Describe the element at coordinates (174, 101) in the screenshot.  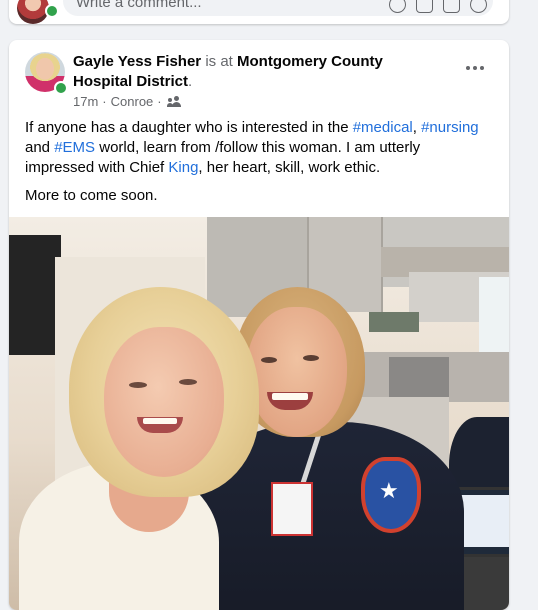
I see `friends-icon` at that location.